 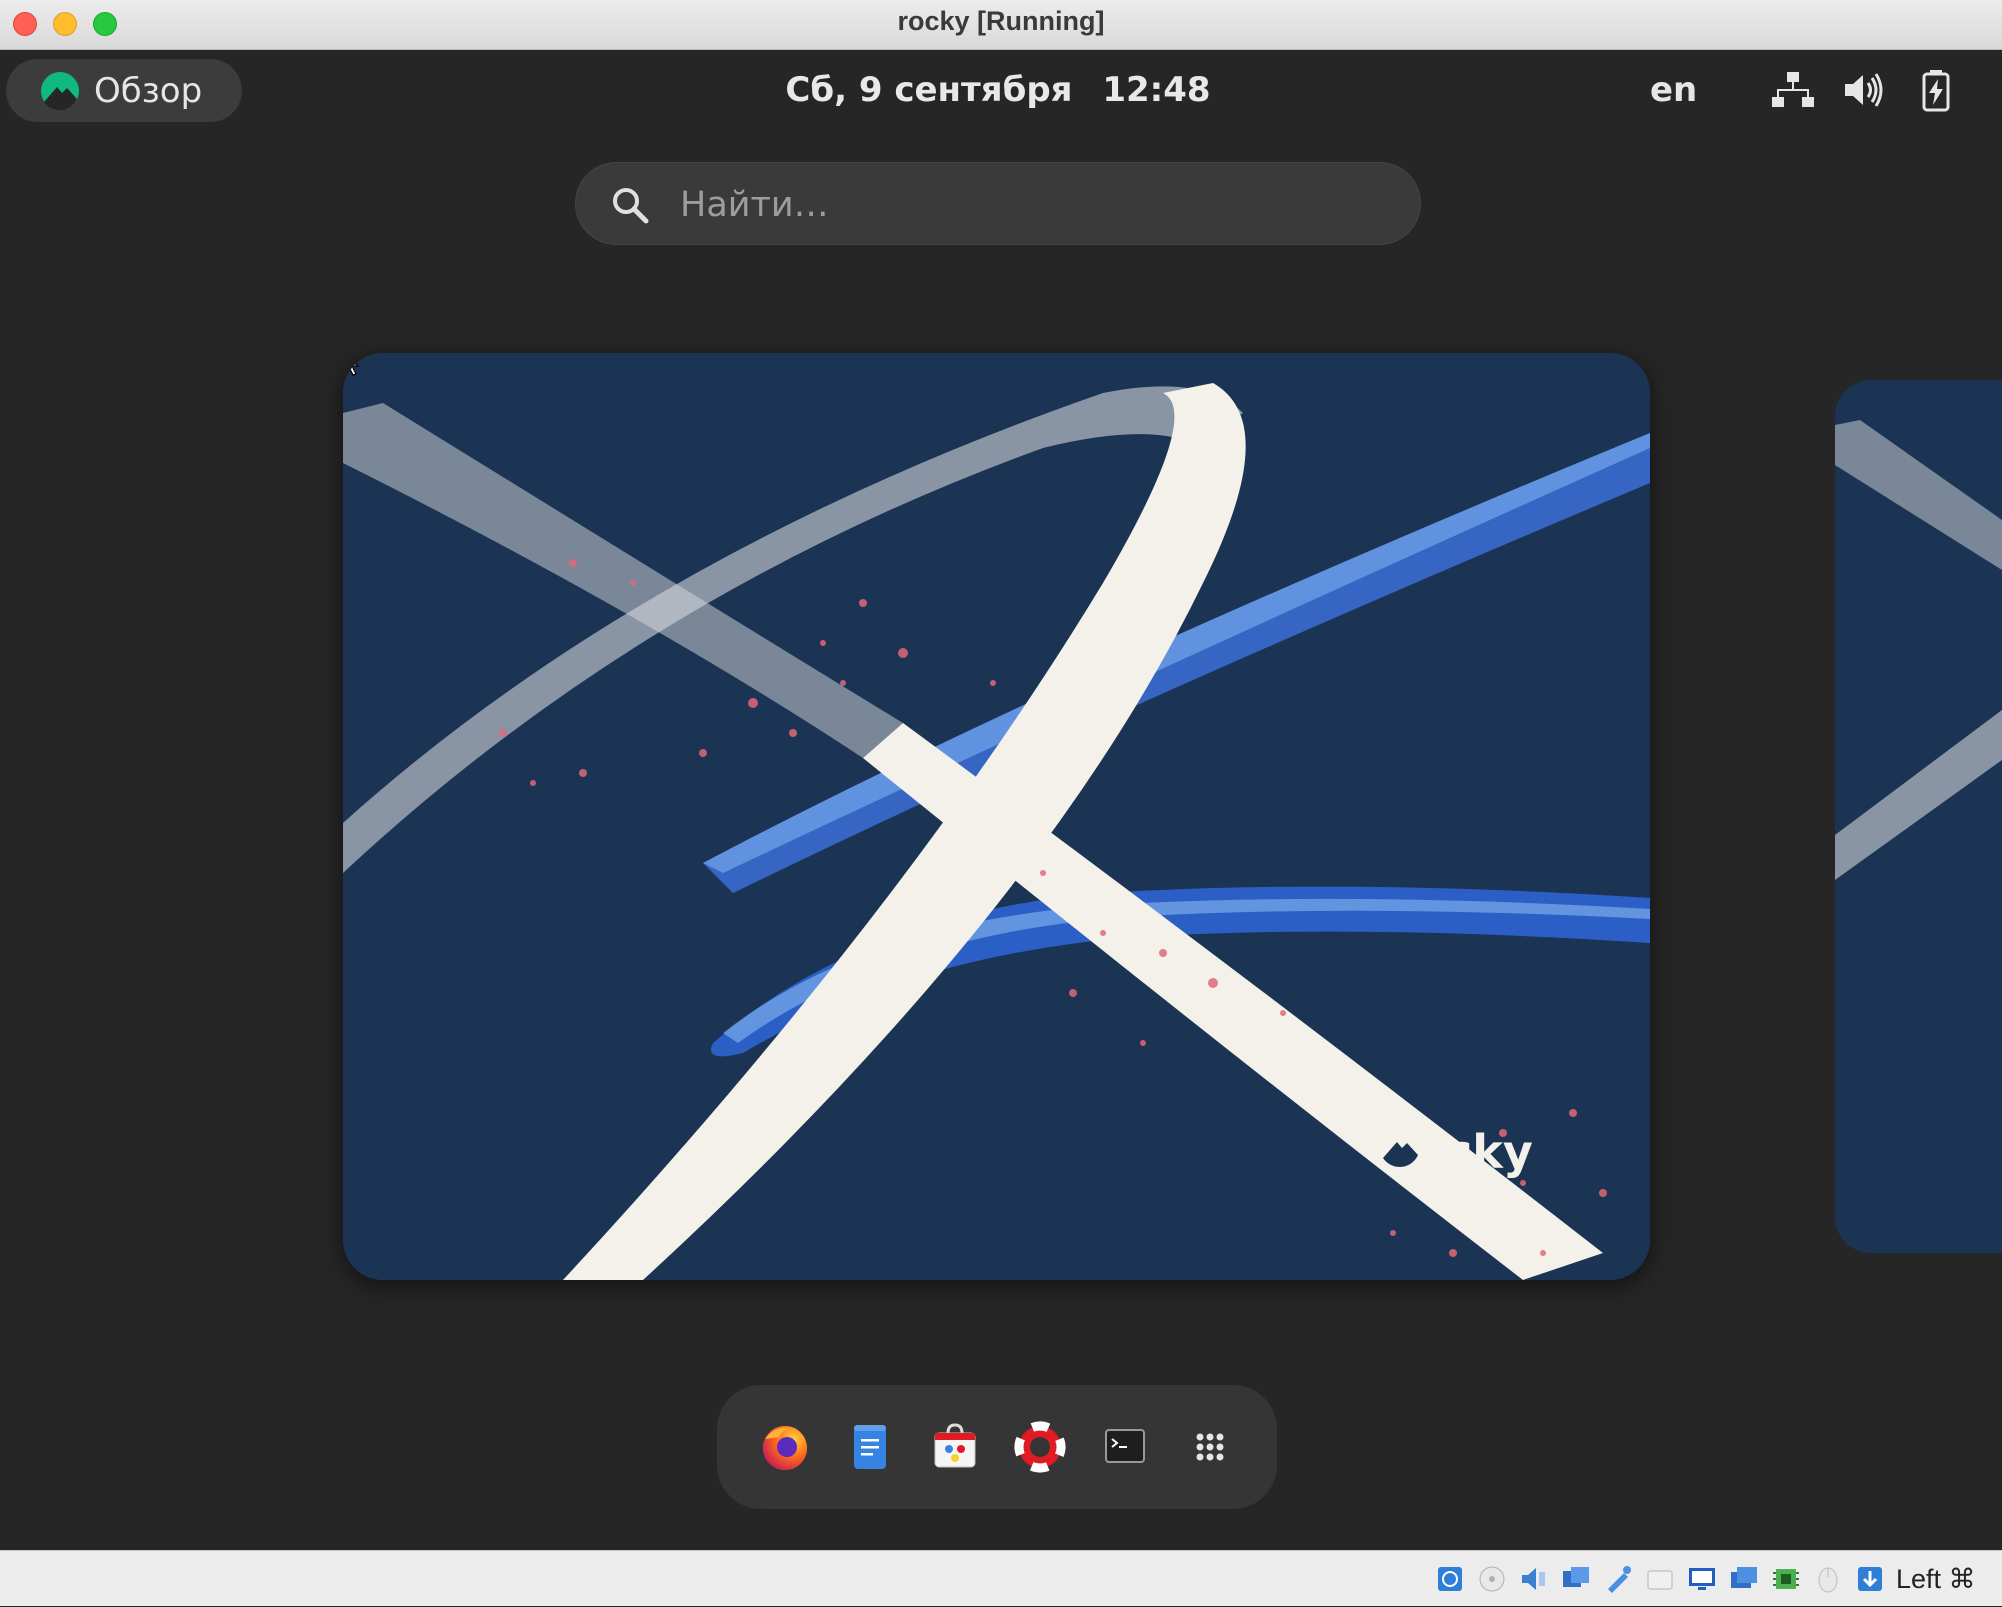 What do you see at coordinates (1030, 204) in the screenshot?
I see `search-input` at bounding box center [1030, 204].